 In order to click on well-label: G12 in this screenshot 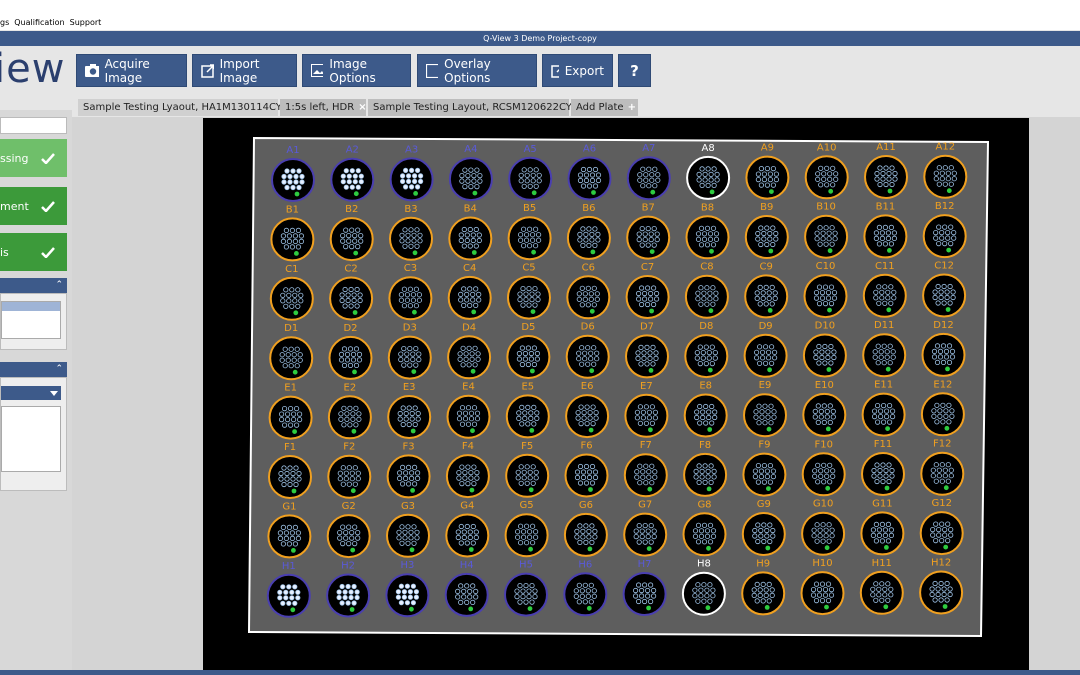, I will do `click(941, 503)`.